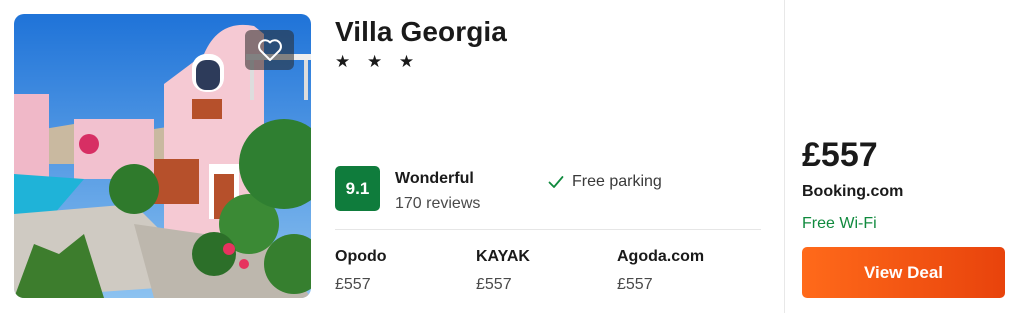  I want to click on heart-icon, so click(269, 50).